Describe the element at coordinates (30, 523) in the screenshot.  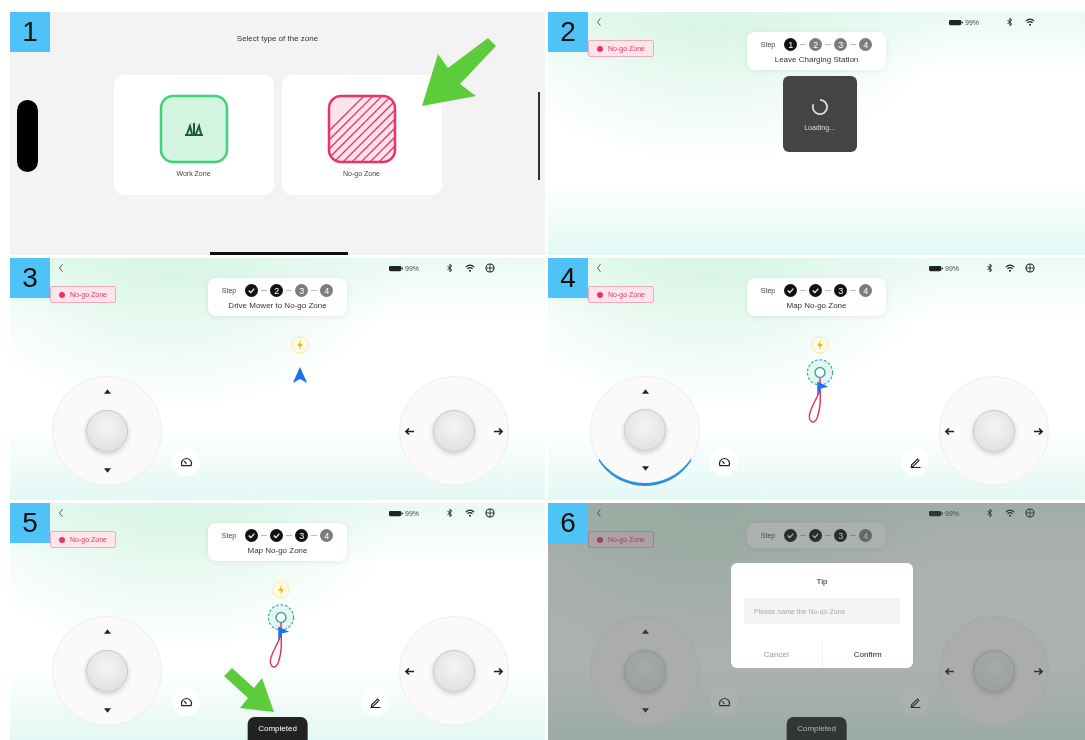
I see `step-number-badge: 5` at that location.